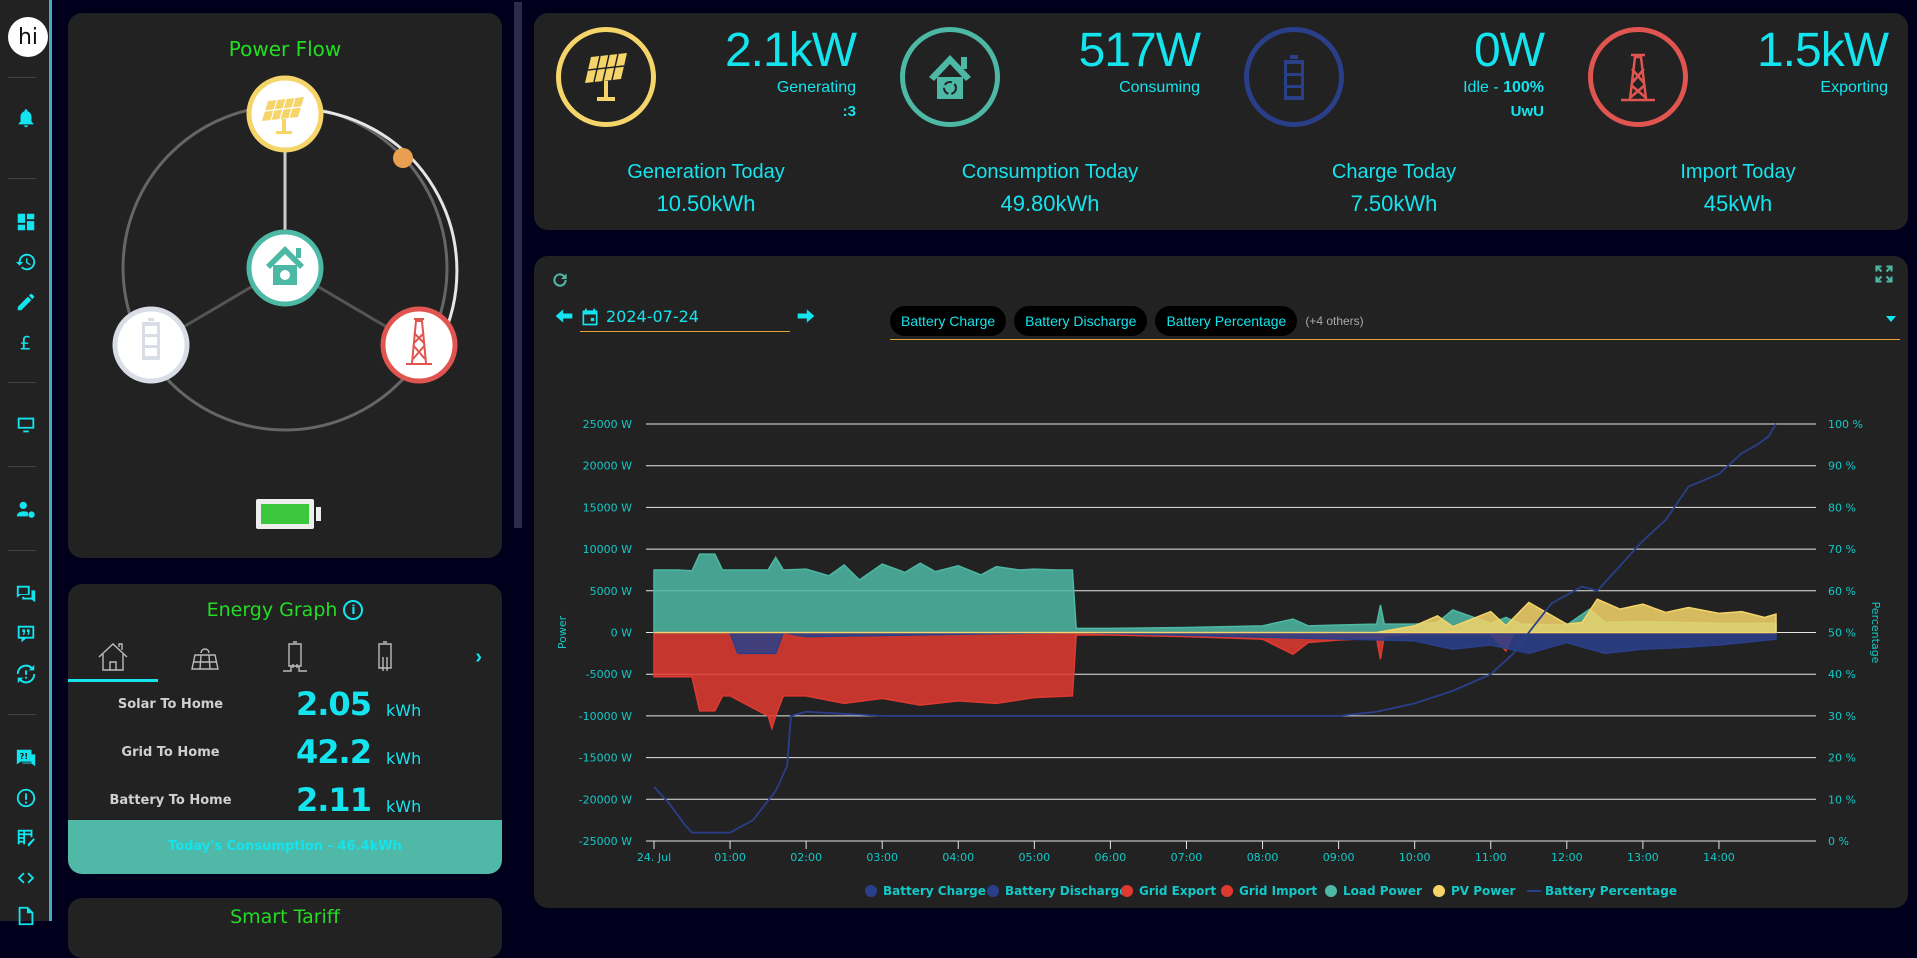 This screenshot has width=1917, height=958. I want to click on legend-marker-pv-power, so click(1439, 891).